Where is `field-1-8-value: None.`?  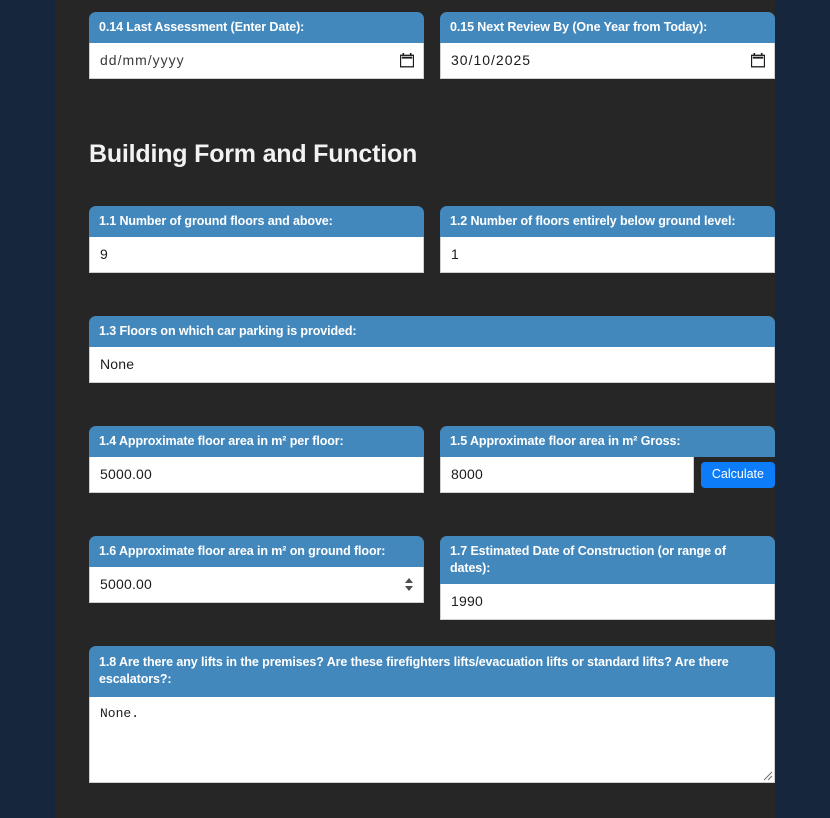
field-1-8-value: None. is located at coordinates (120, 713).